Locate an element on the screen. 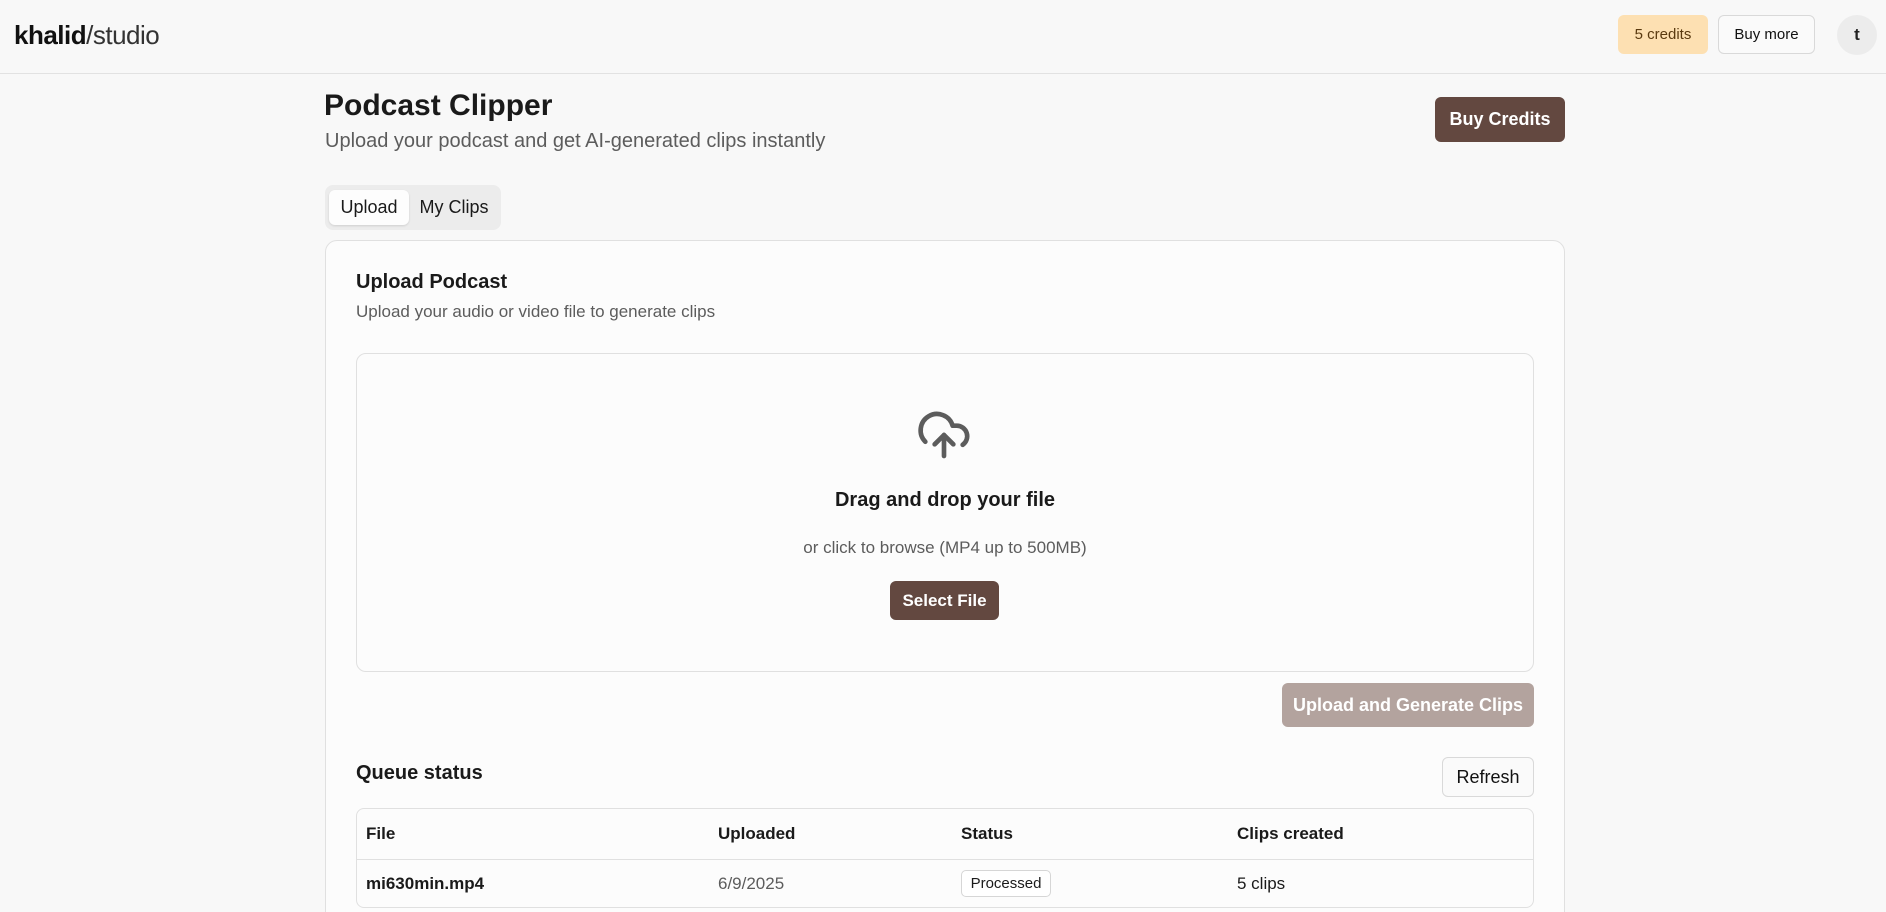  upload-generate-button: Upload and Generate Clips is located at coordinates (1408, 705).